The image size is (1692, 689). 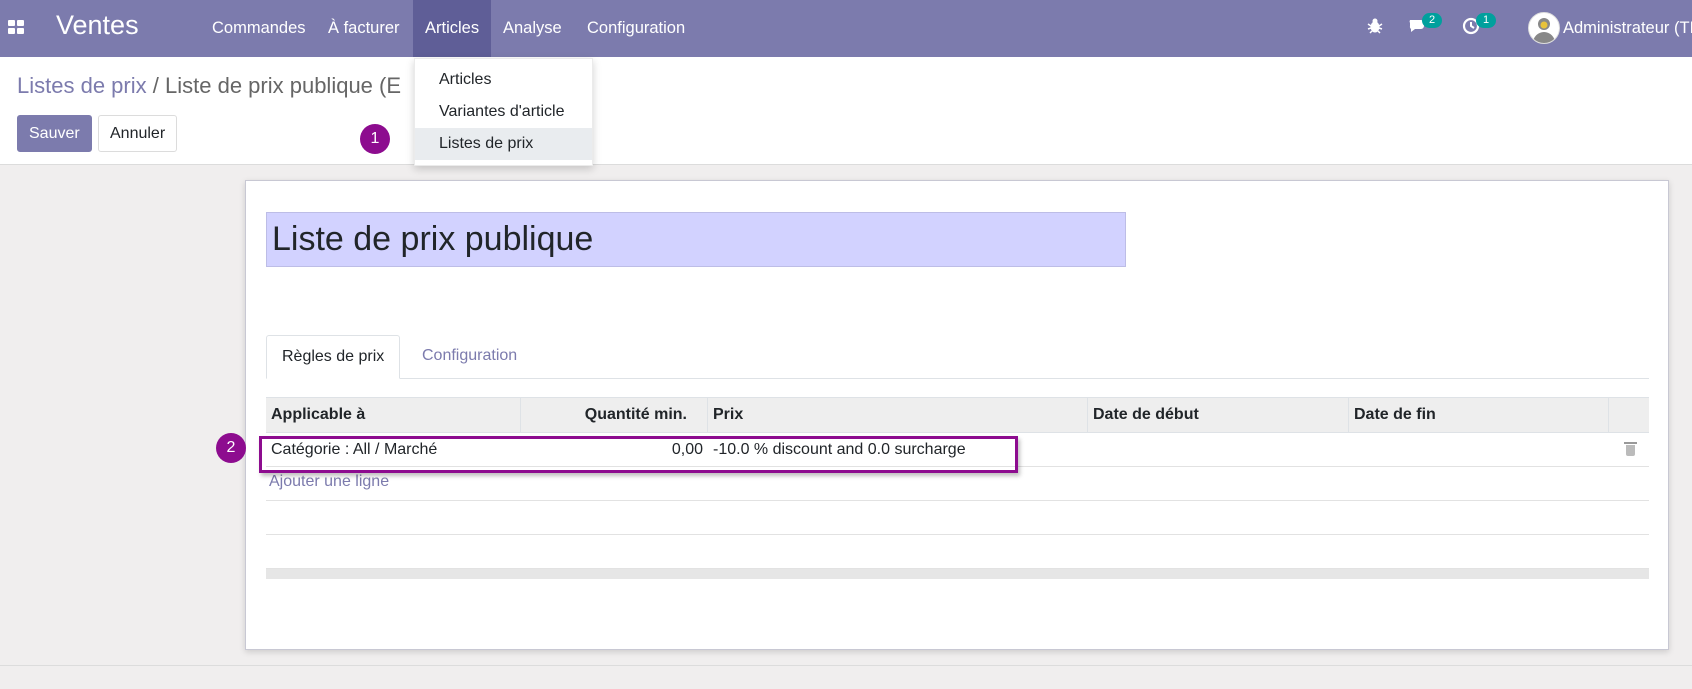 I want to click on menu-articles: Articles, so click(x=452, y=28).